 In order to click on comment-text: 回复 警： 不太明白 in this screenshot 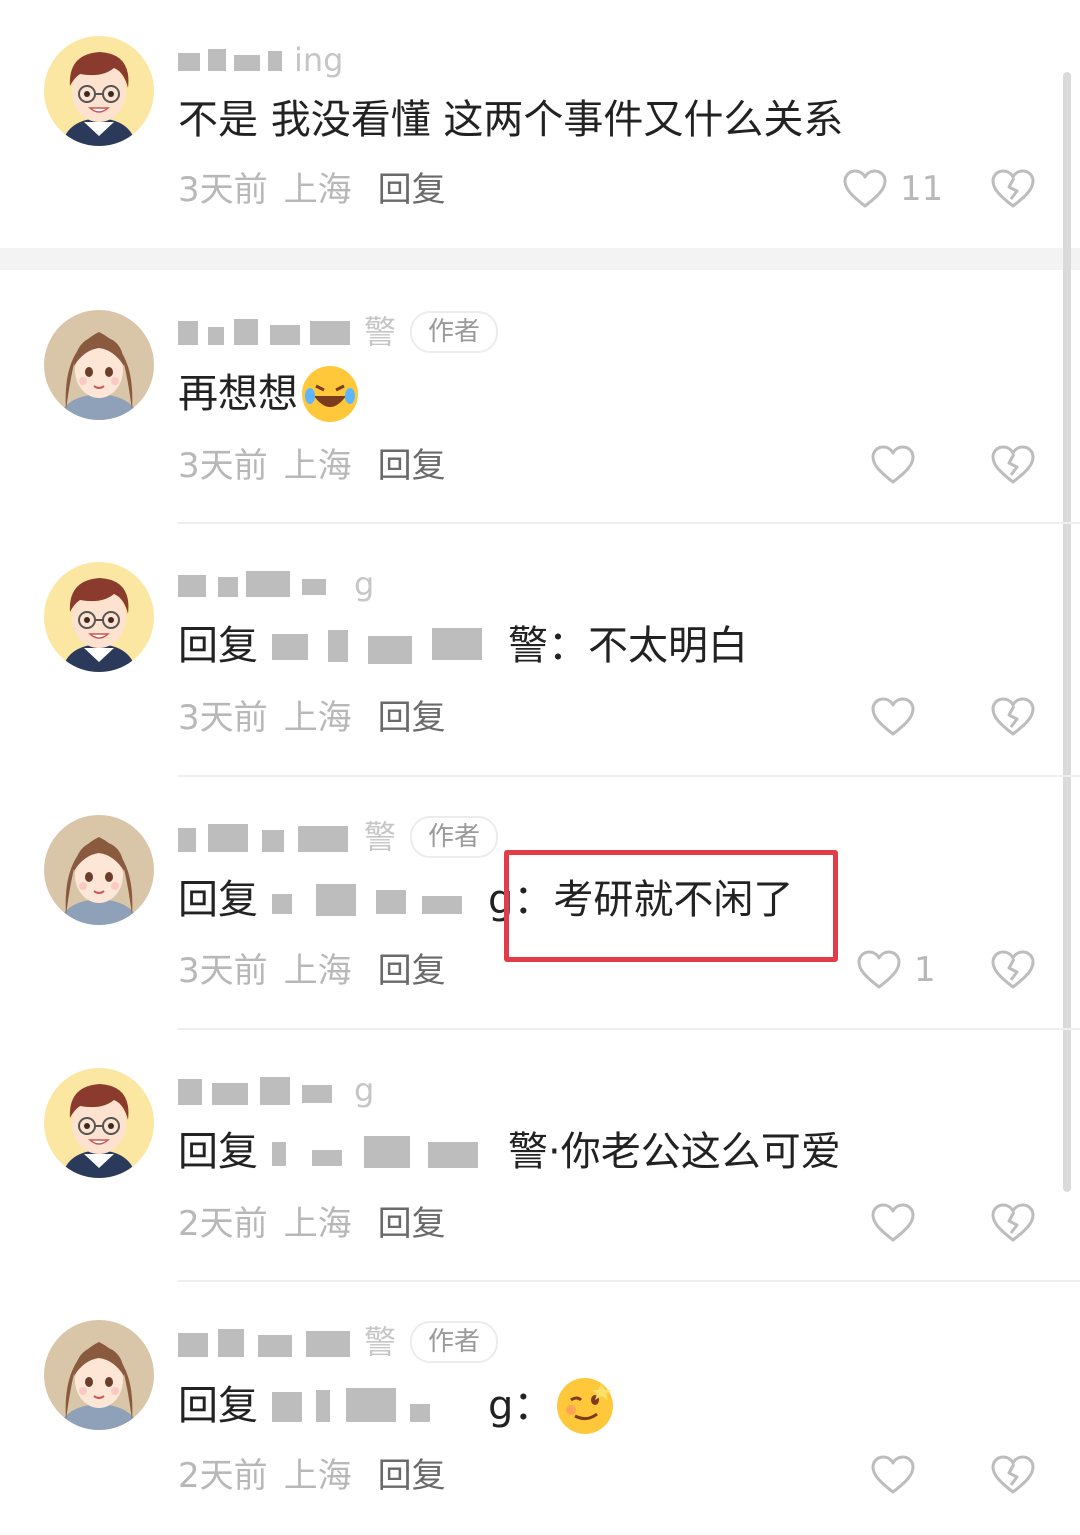, I will do `click(463, 646)`.